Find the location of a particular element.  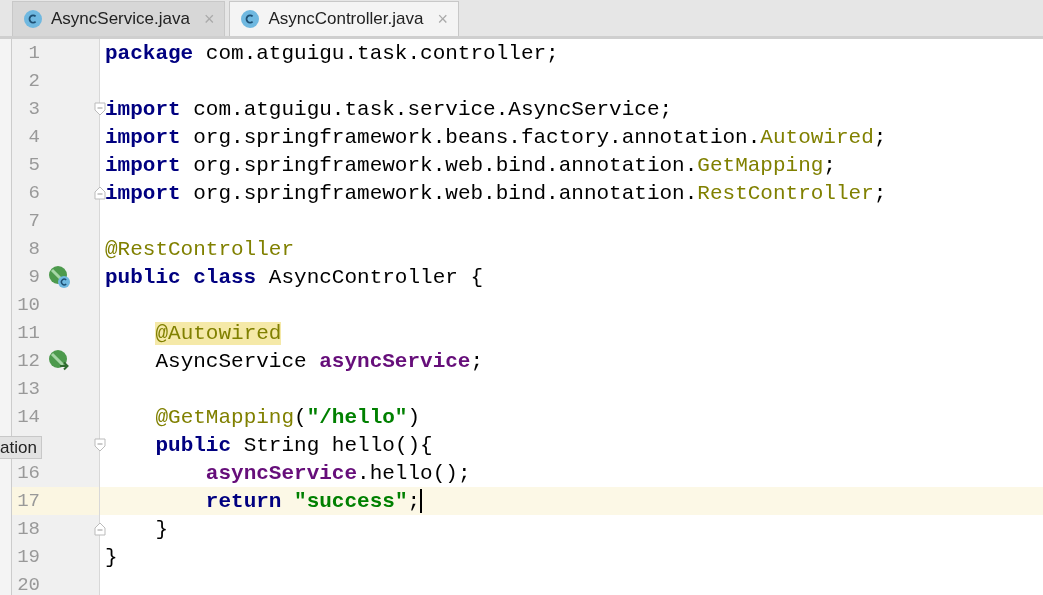

code-line: asyncService.hello(); is located at coordinates (337, 473).